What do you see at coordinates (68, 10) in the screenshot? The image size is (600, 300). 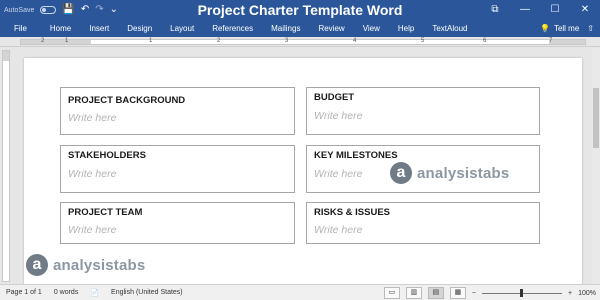 I see `save-icon: 💾` at bounding box center [68, 10].